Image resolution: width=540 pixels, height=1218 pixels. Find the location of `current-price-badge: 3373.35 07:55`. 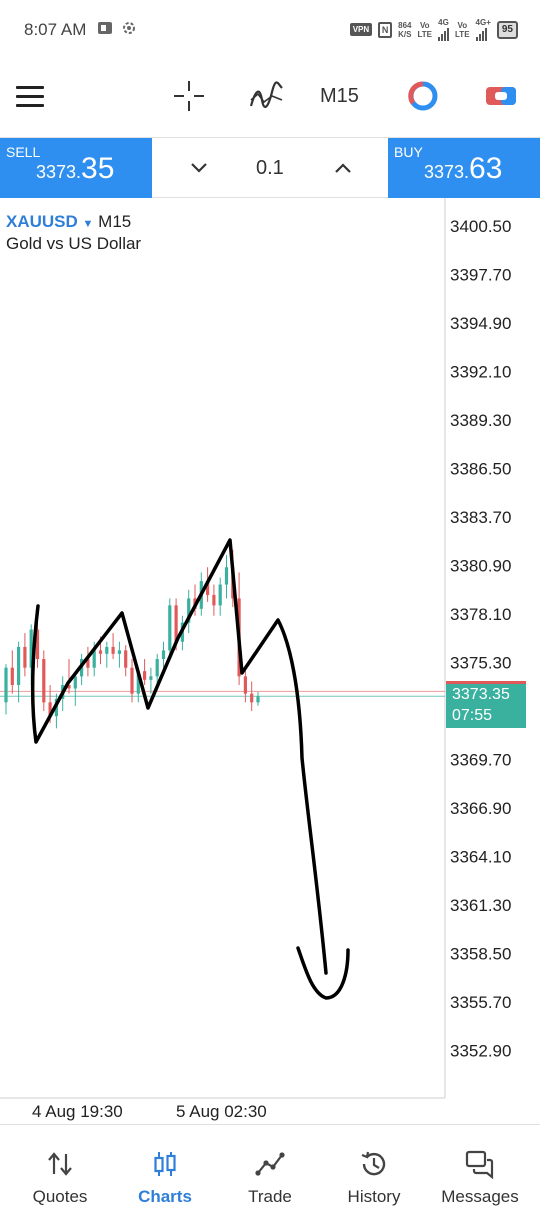

current-price-badge: 3373.35 07:55 is located at coordinates (486, 706).